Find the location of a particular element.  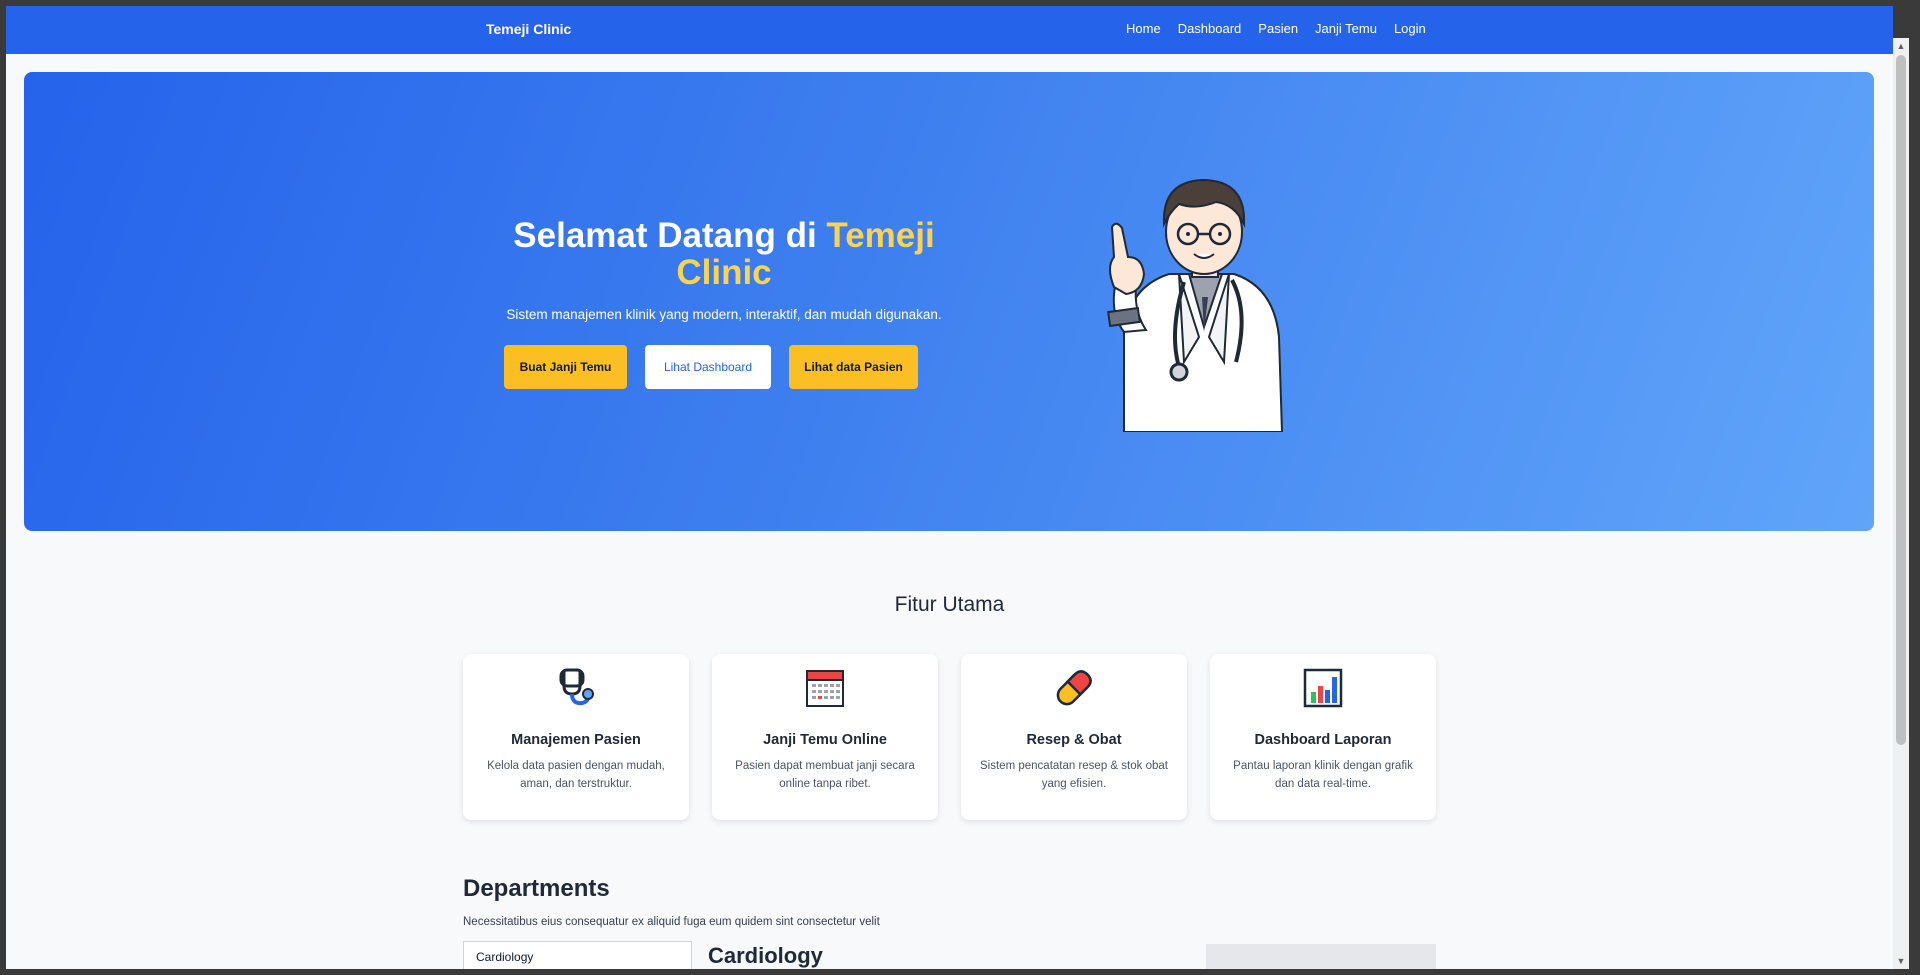

nav-link-dashboard: Dashboard is located at coordinates (1210, 28).